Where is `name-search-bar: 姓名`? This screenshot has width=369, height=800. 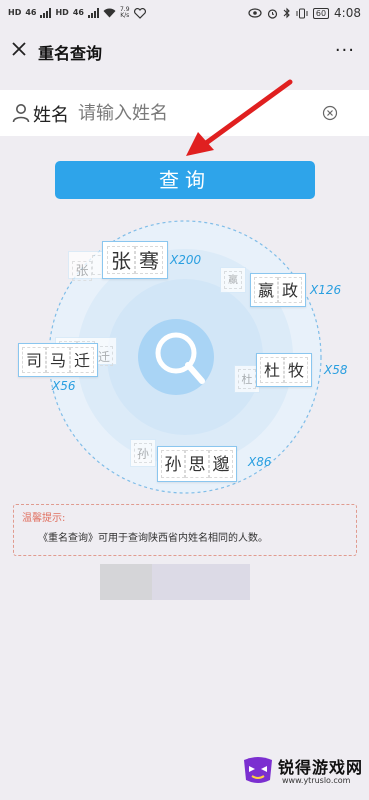 name-search-bar: 姓名 is located at coordinates (184, 113).